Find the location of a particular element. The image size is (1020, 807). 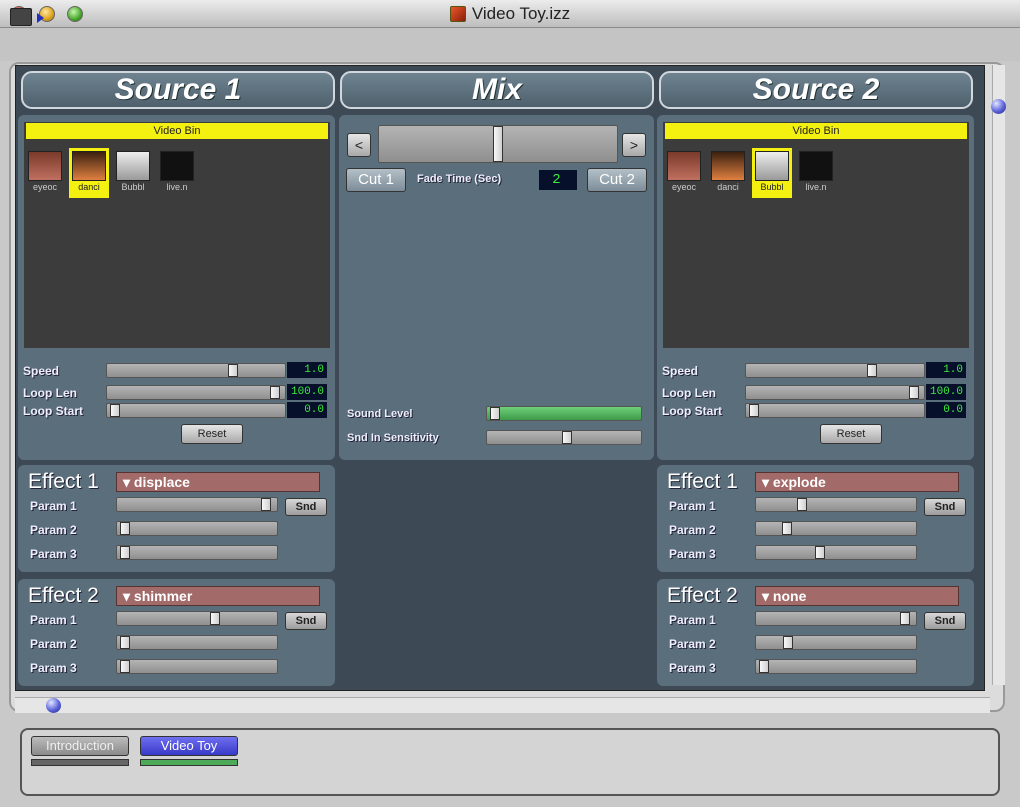

snd-sensitivity-slider is located at coordinates (564, 437).